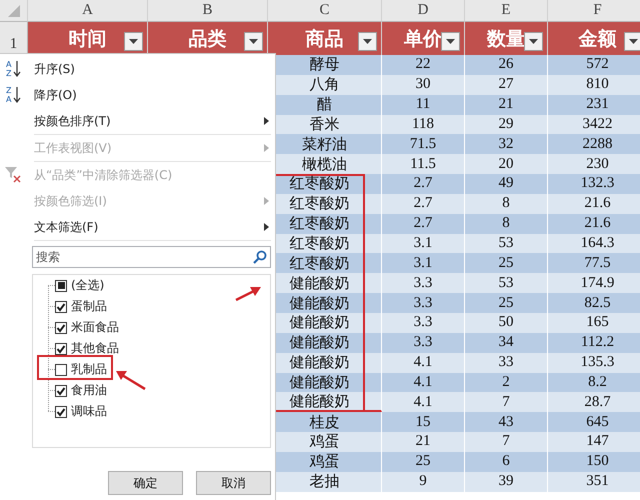  Describe the element at coordinates (506, 482) in the screenshot. I see `table-cell: 39` at that location.